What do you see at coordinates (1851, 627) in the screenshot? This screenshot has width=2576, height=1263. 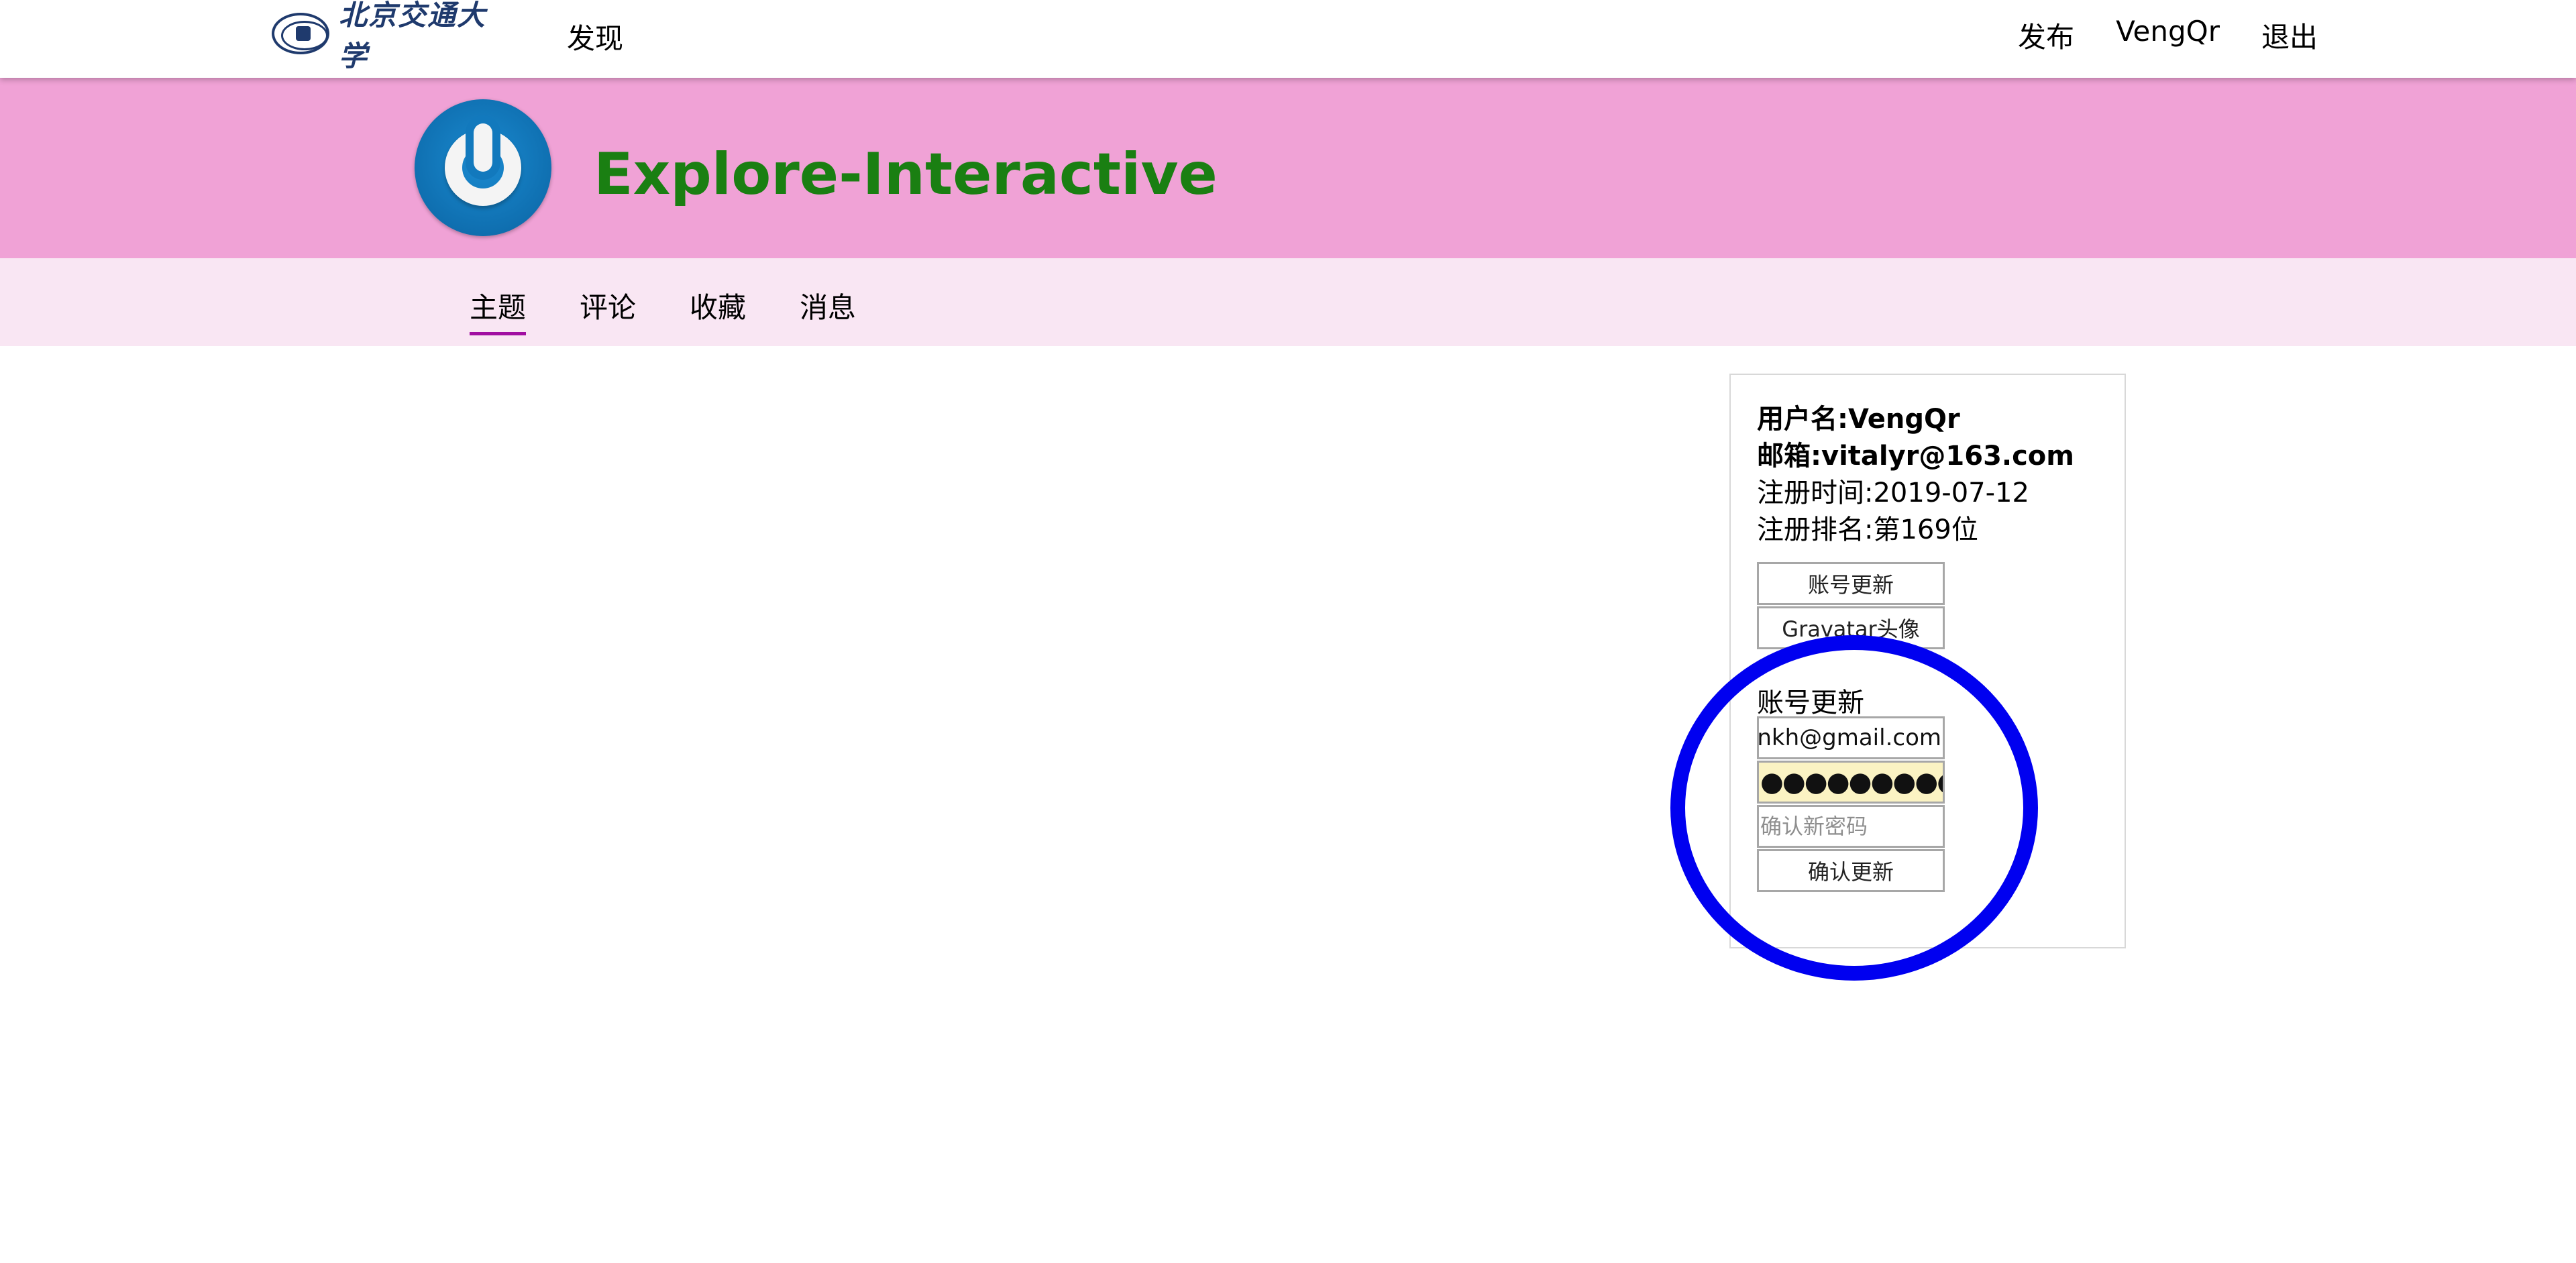 I see `gravatar-button: Gravatar头像` at bounding box center [1851, 627].